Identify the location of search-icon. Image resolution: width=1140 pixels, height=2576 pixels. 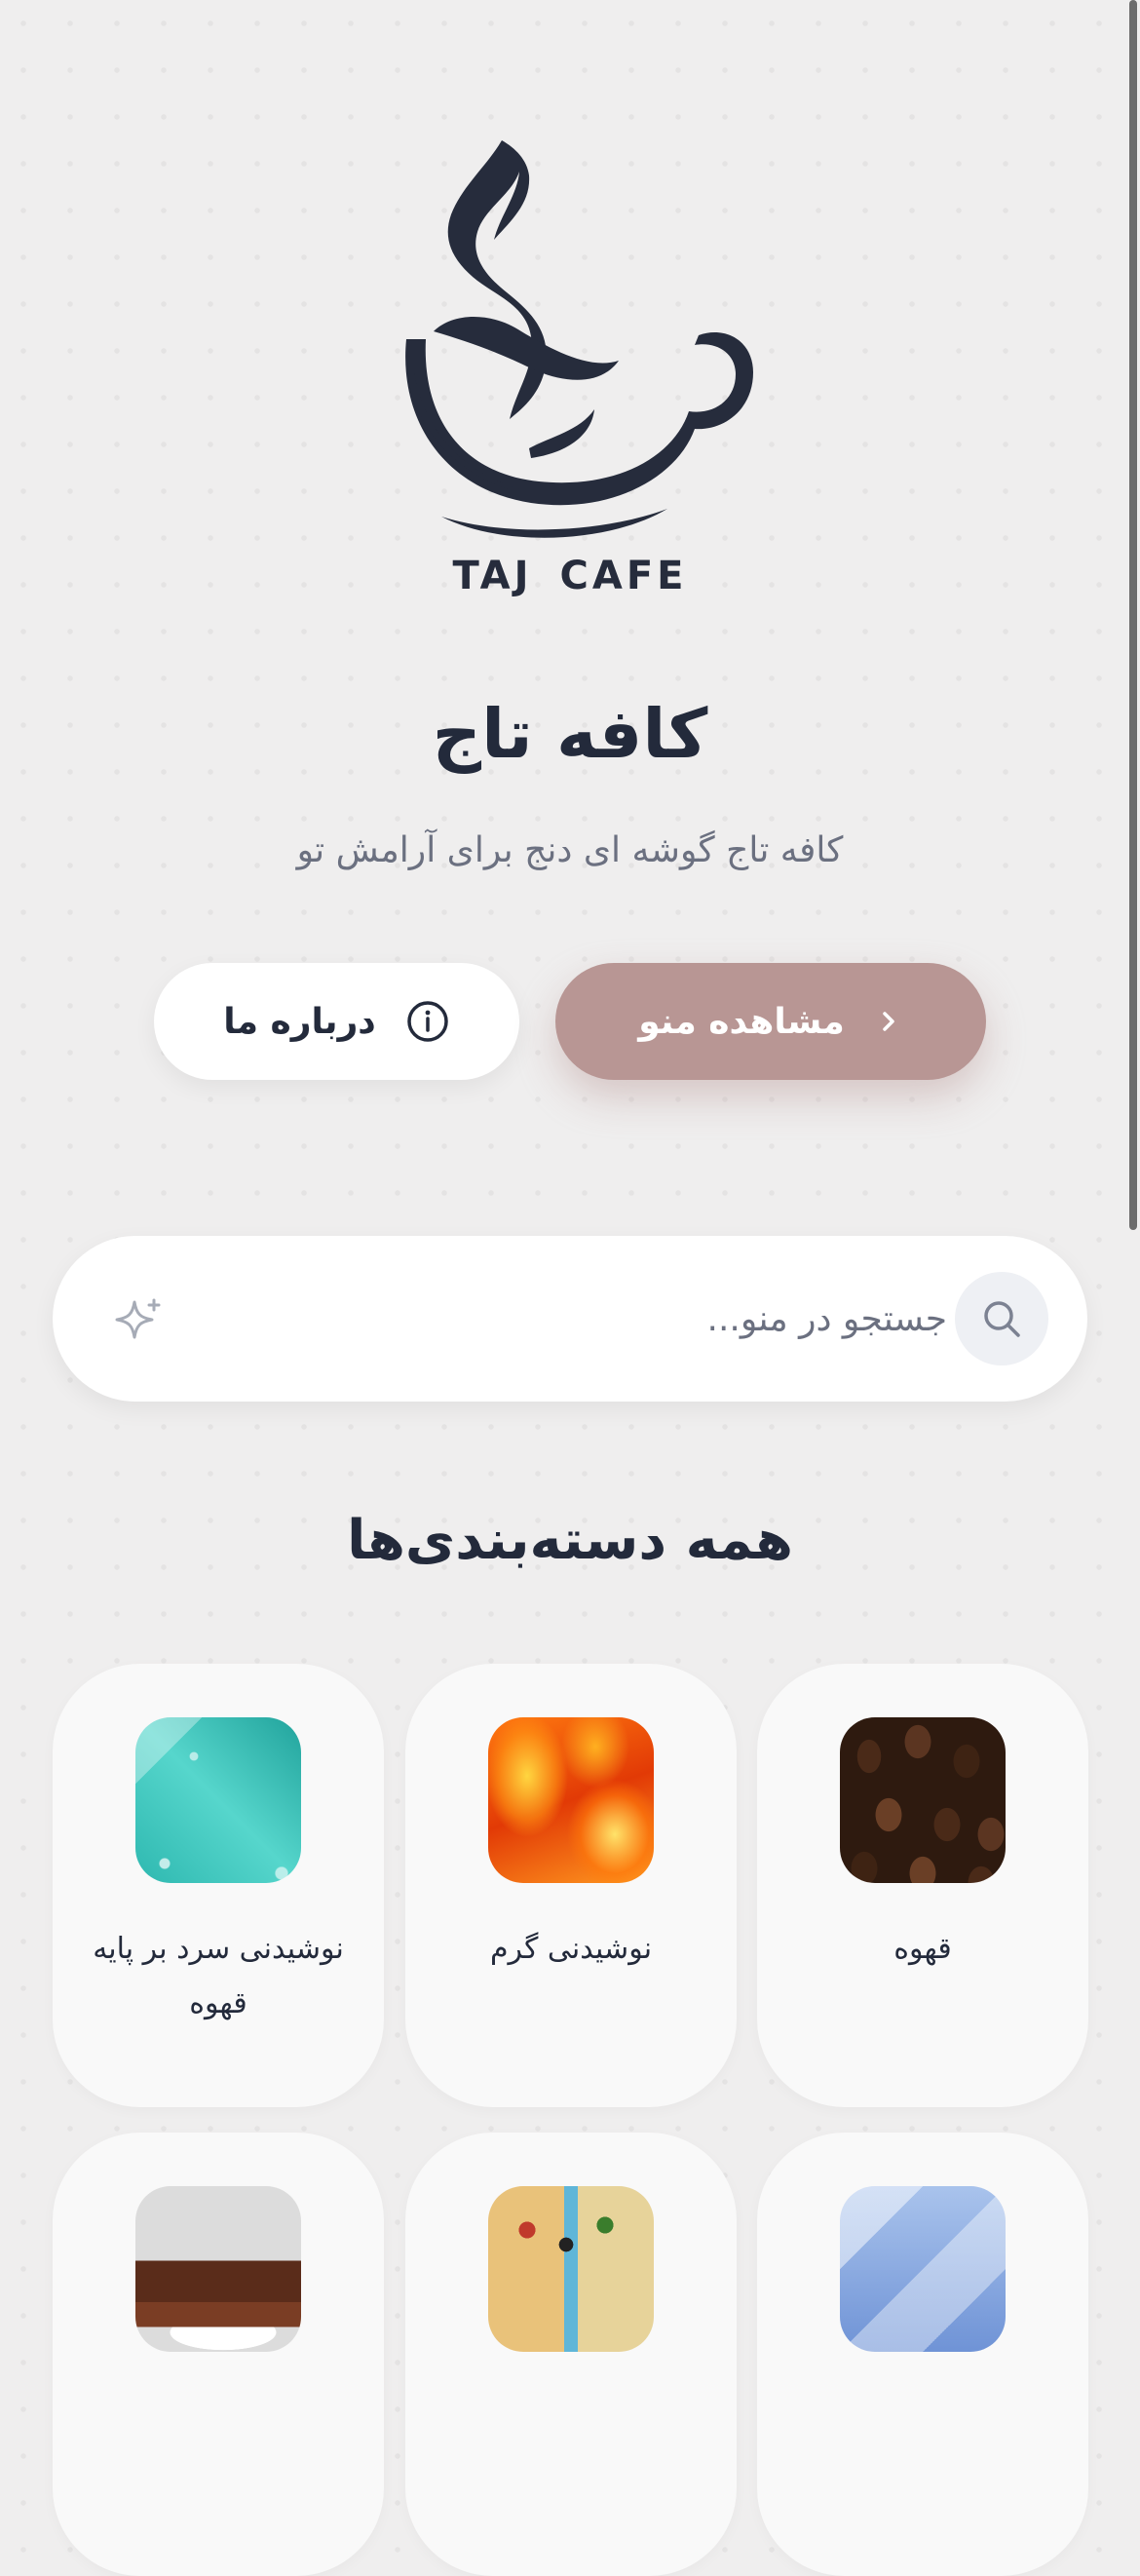
(1002, 1319).